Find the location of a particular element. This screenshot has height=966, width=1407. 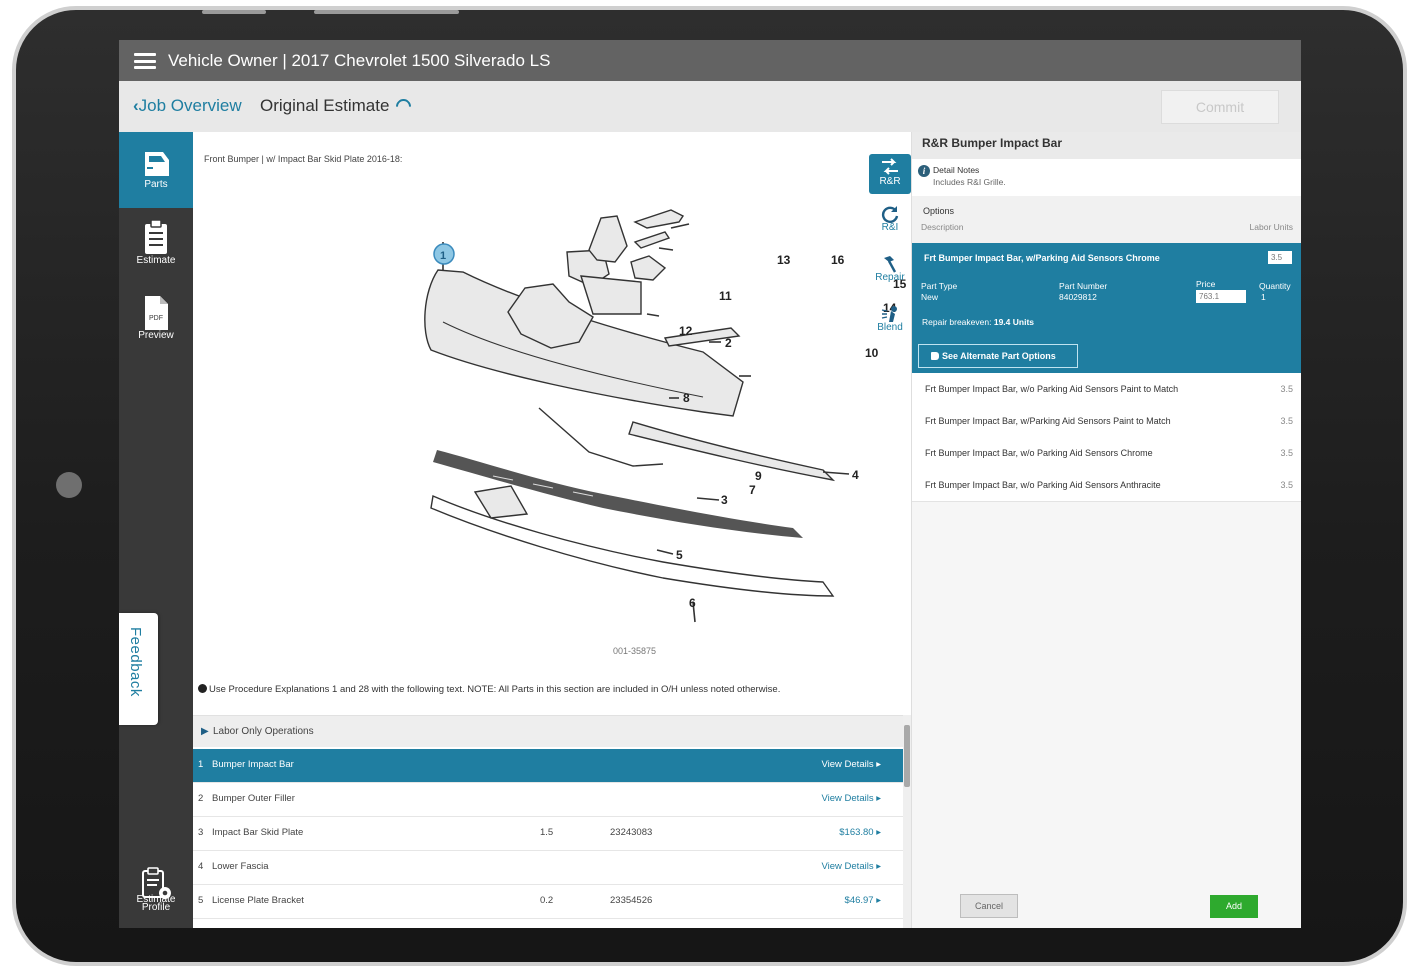

clipboard-icon is located at coordinates (156, 236).